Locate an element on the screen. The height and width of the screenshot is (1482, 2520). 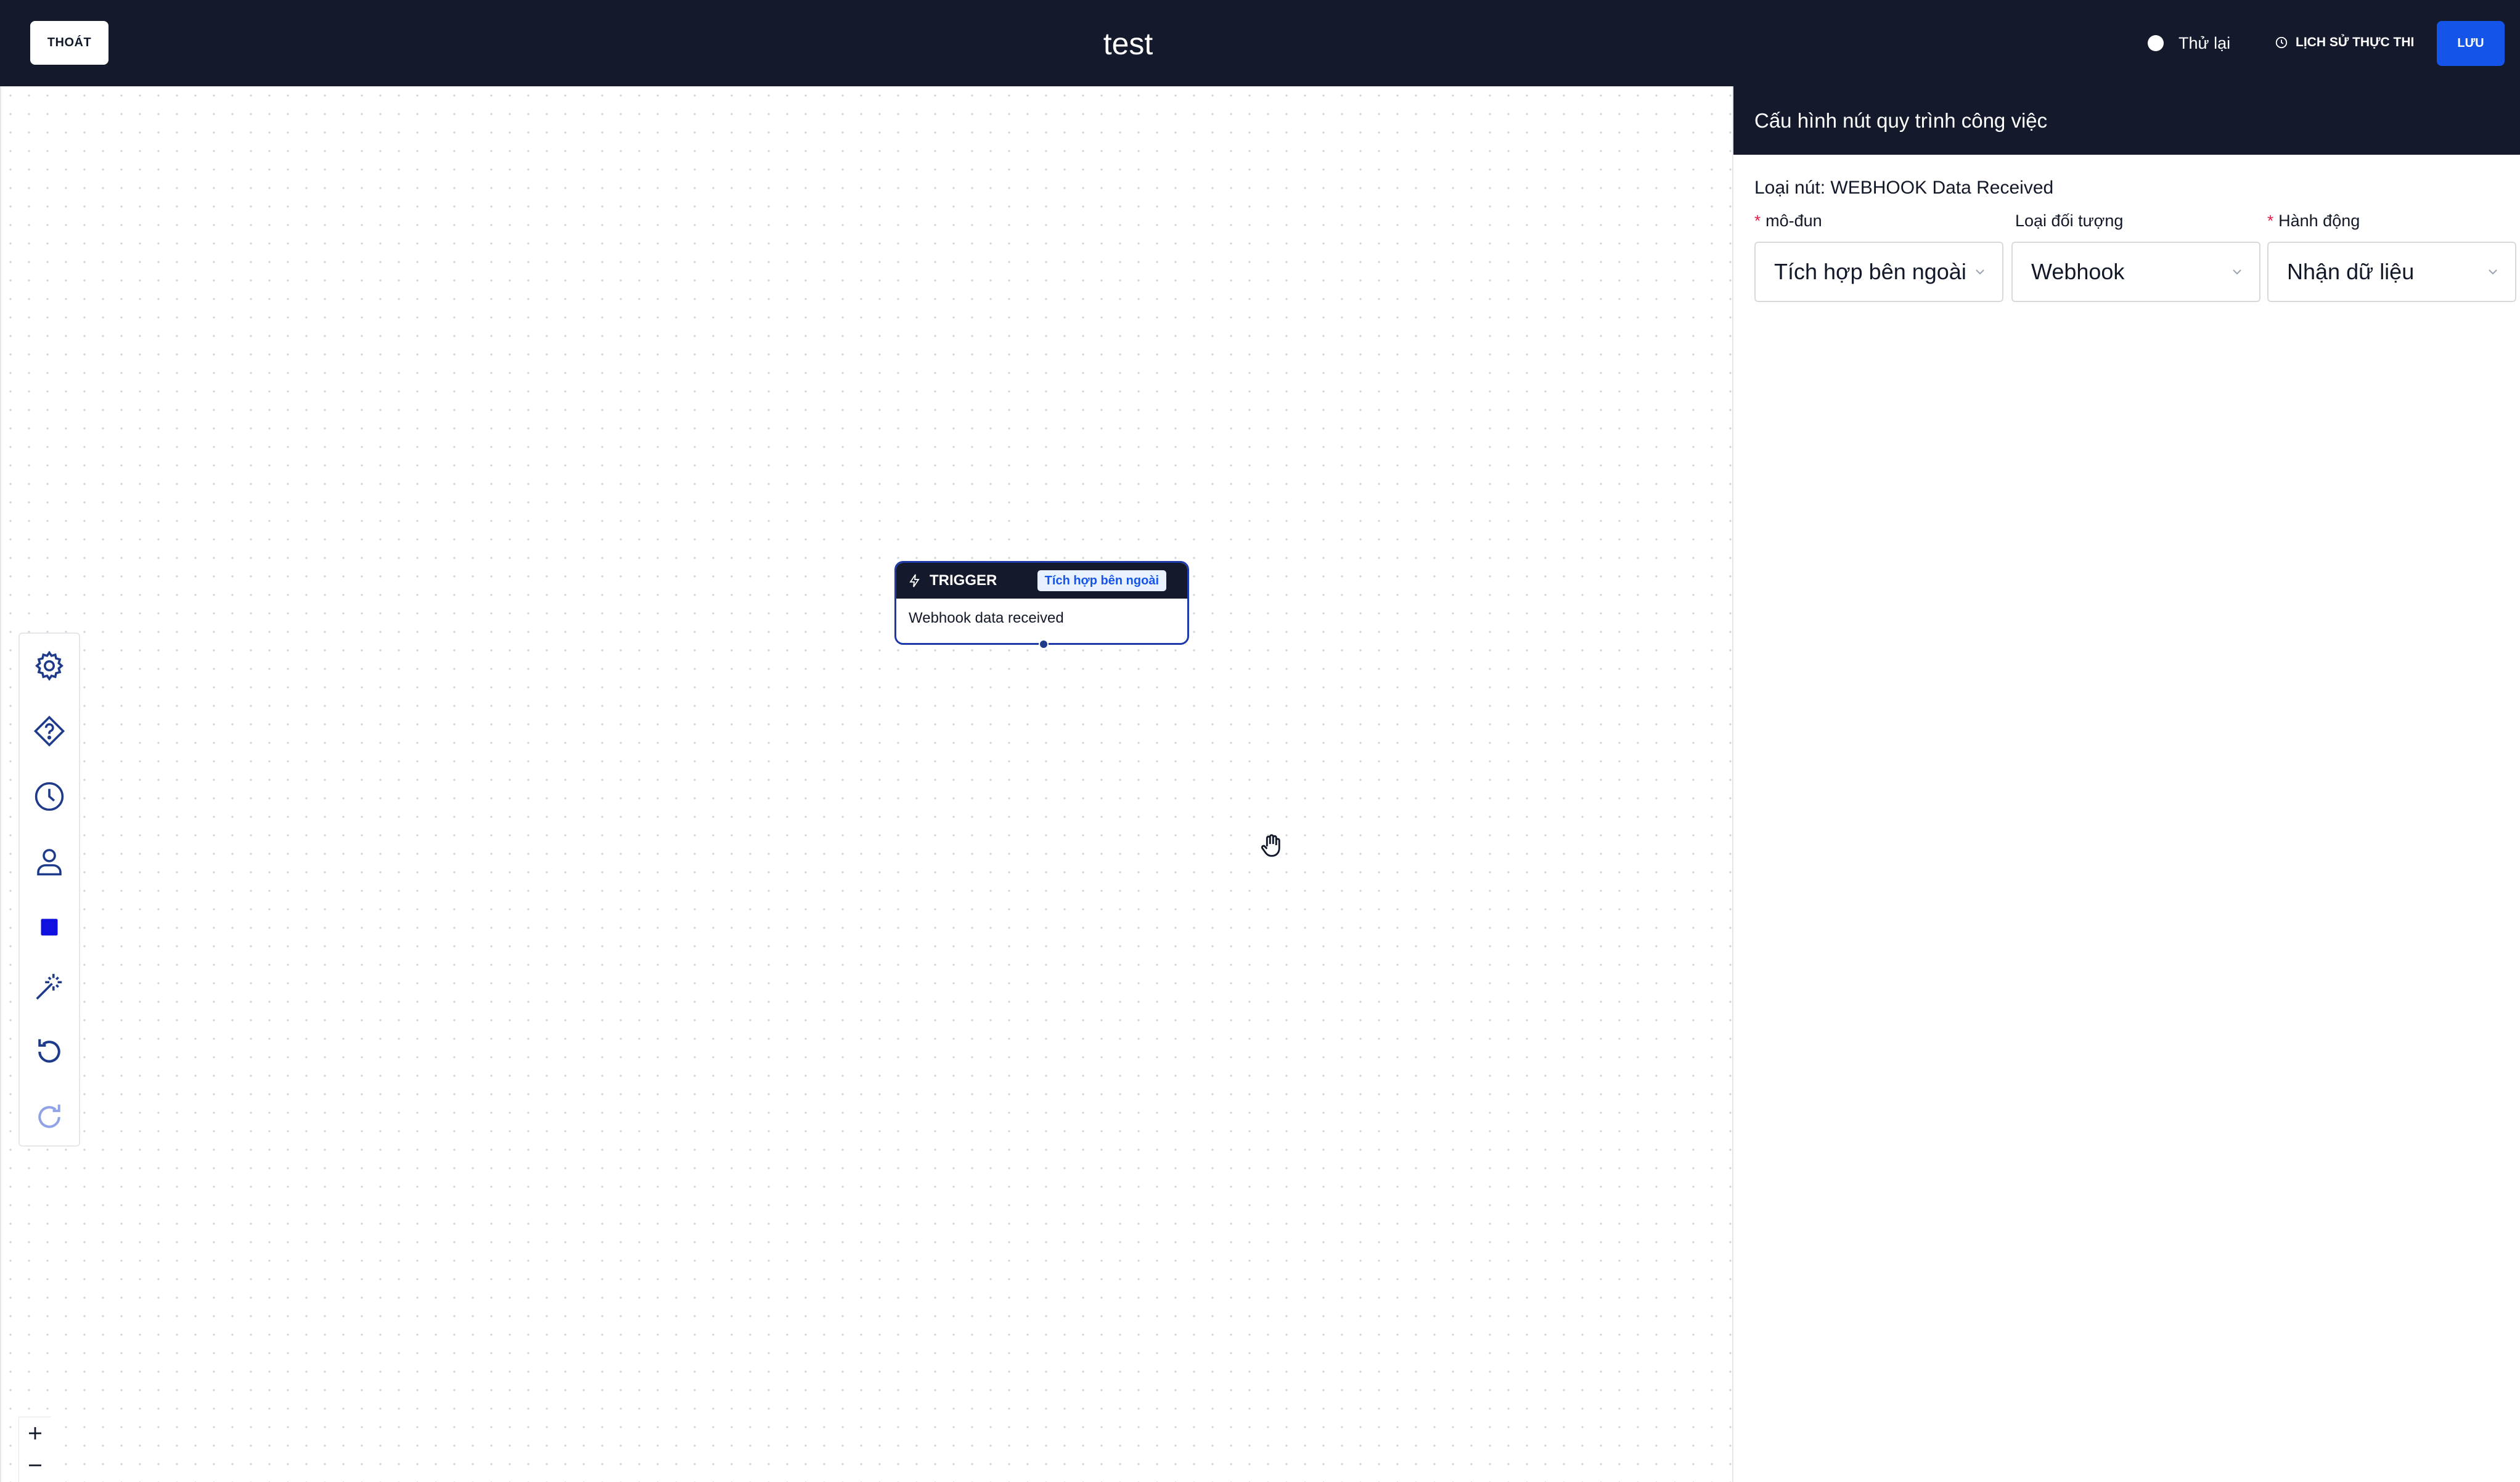
execution-history-button: LỊCH SỬ THỰC THI is located at coordinates (2344, 42).